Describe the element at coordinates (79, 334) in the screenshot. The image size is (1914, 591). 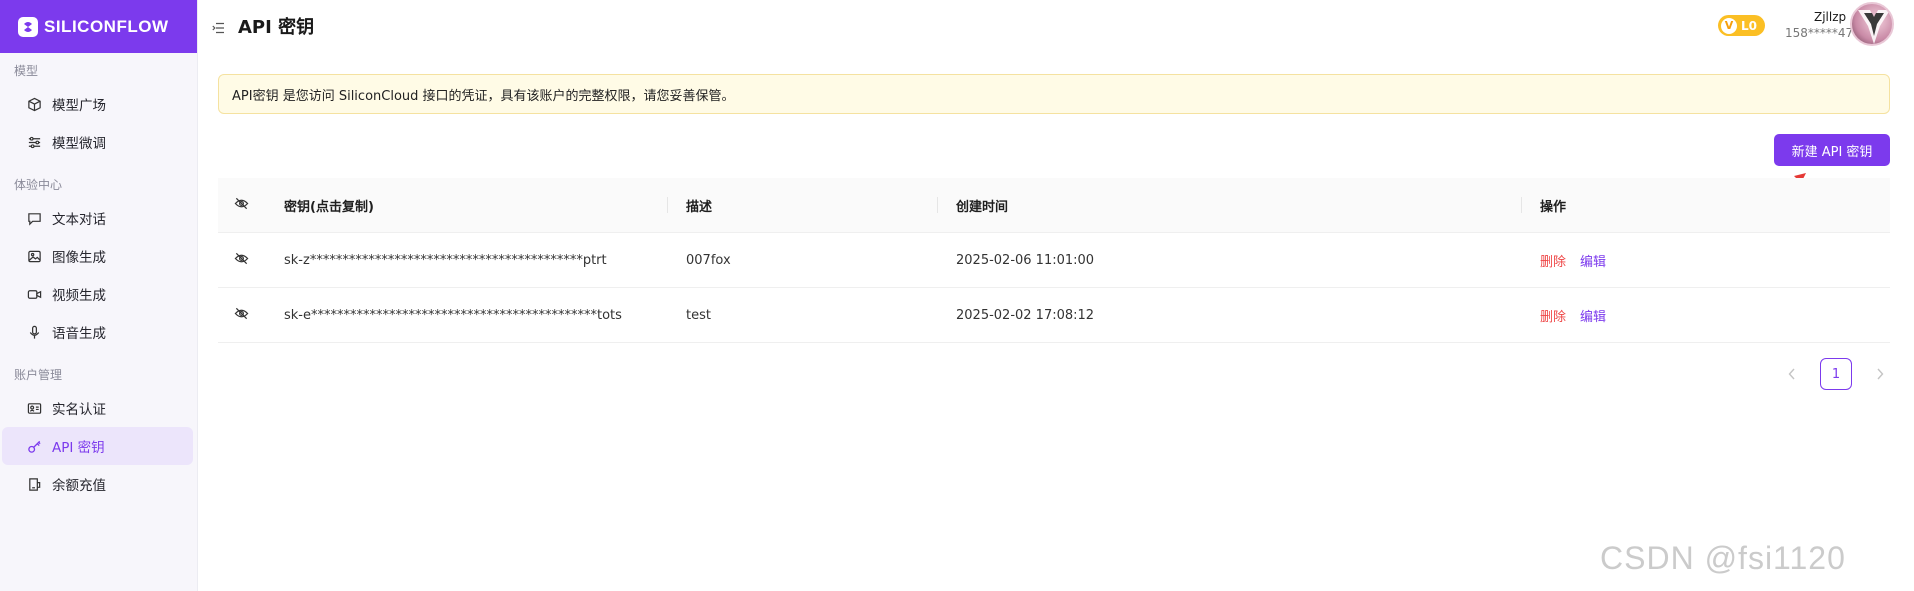
I see `sidebar-item-label: 语音生成` at that location.